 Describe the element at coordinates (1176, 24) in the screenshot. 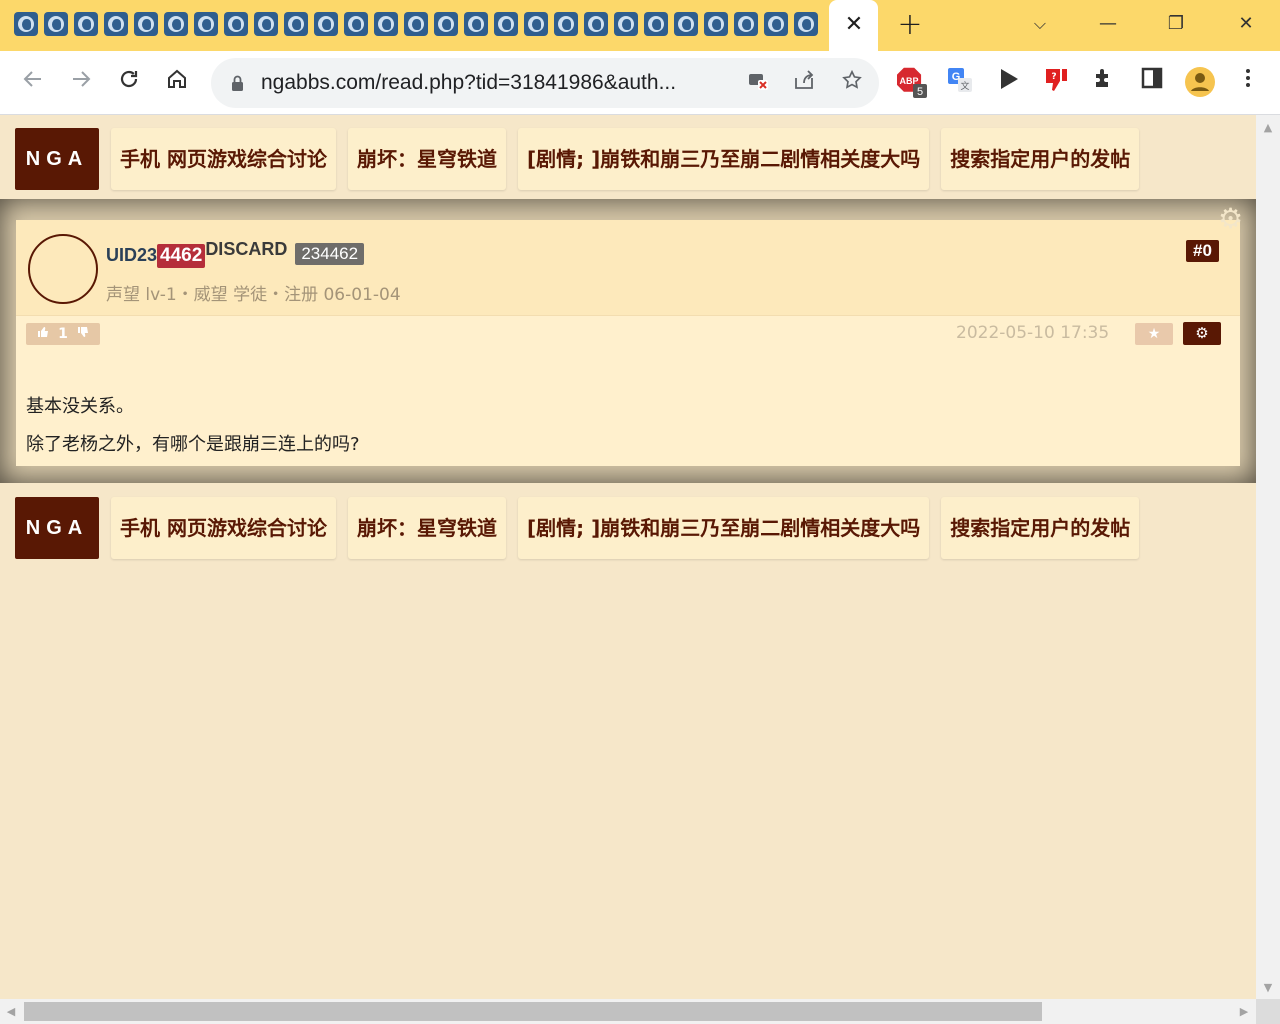

I see `restore-button: ❐` at that location.